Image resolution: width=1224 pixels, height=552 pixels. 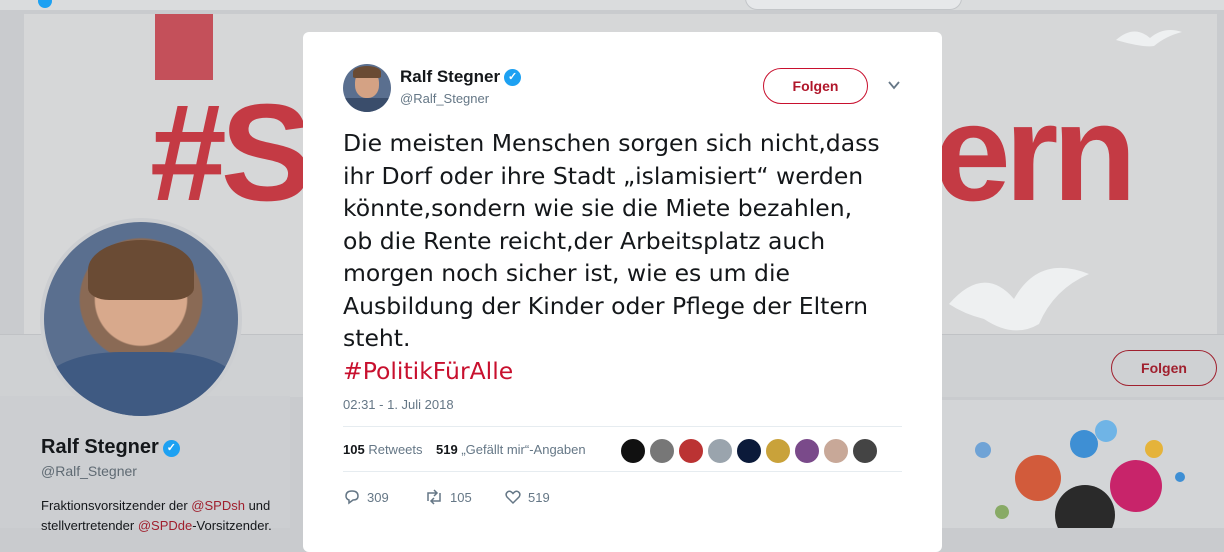 I want to click on banner-hashtag-left: #S, so click(x=231, y=153).